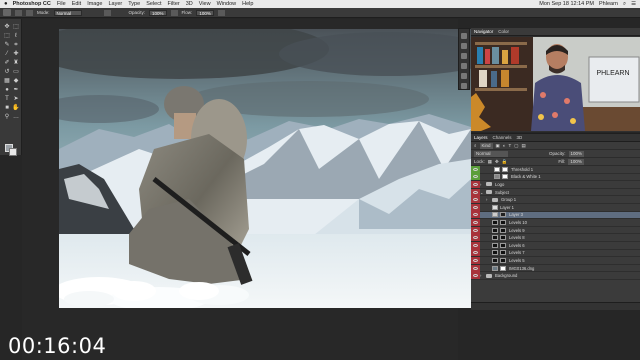  What do you see at coordinates (134, 4) in the screenshot?
I see `menu-type: Type` at bounding box center [134, 4].